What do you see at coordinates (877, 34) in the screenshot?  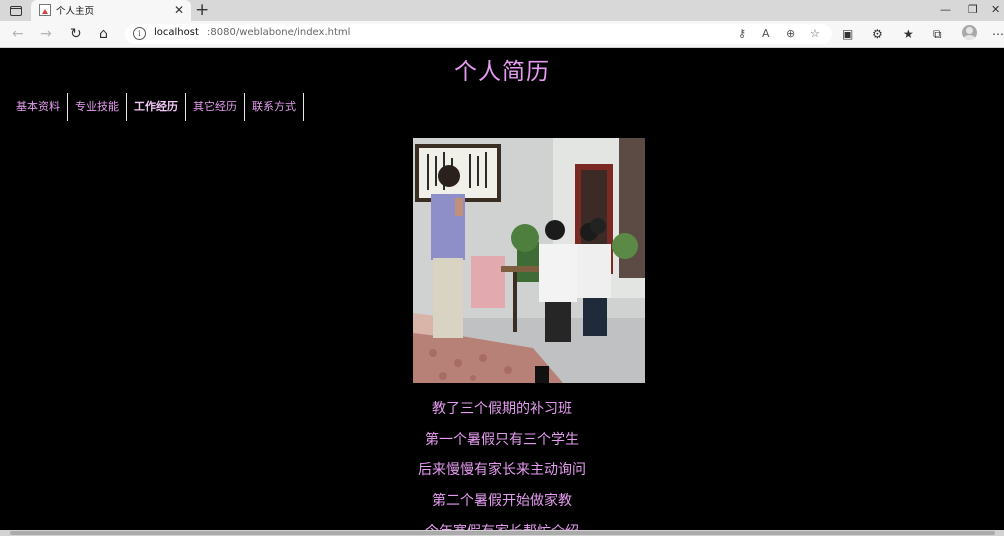 I see `puzzle-icon: ⚙` at bounding box center [877, 34].